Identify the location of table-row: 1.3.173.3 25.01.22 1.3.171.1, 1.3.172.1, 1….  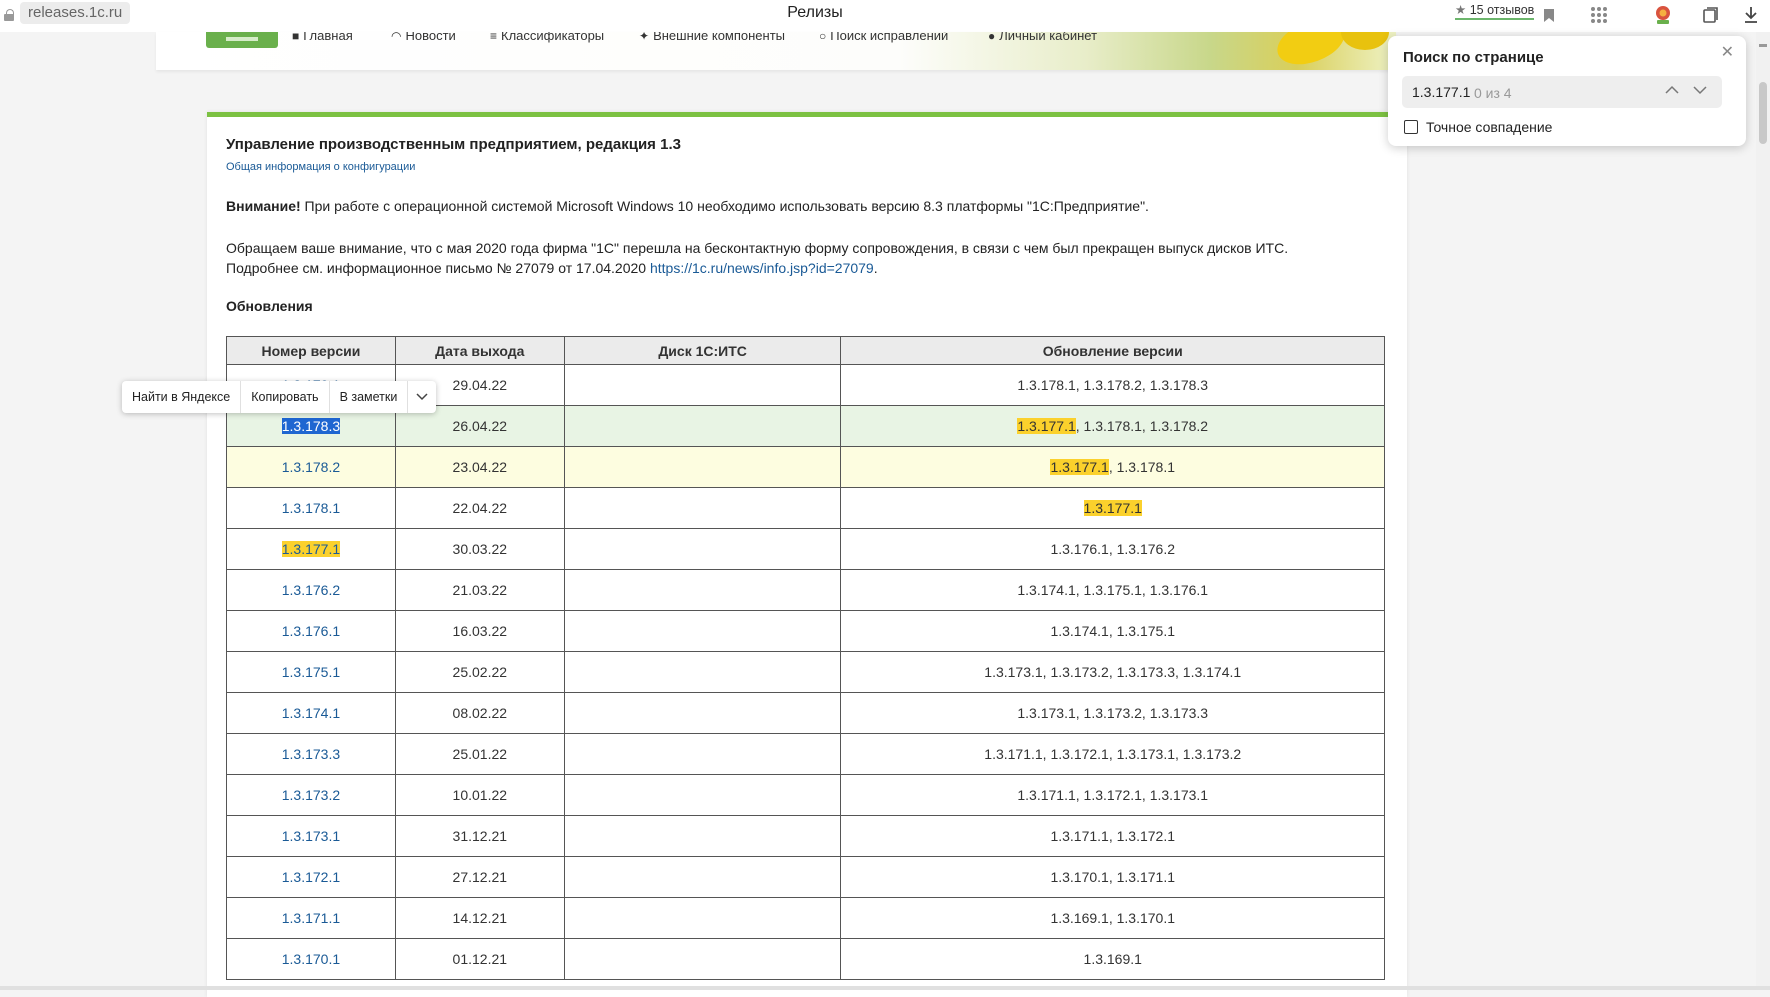
(805, 754).